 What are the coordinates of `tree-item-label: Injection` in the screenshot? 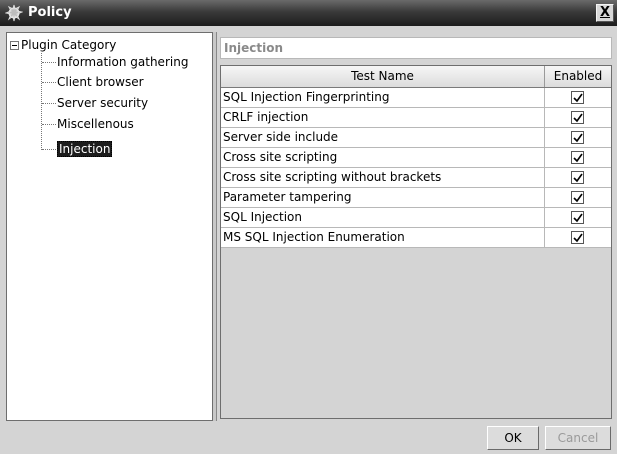 It's located at (85, 149).